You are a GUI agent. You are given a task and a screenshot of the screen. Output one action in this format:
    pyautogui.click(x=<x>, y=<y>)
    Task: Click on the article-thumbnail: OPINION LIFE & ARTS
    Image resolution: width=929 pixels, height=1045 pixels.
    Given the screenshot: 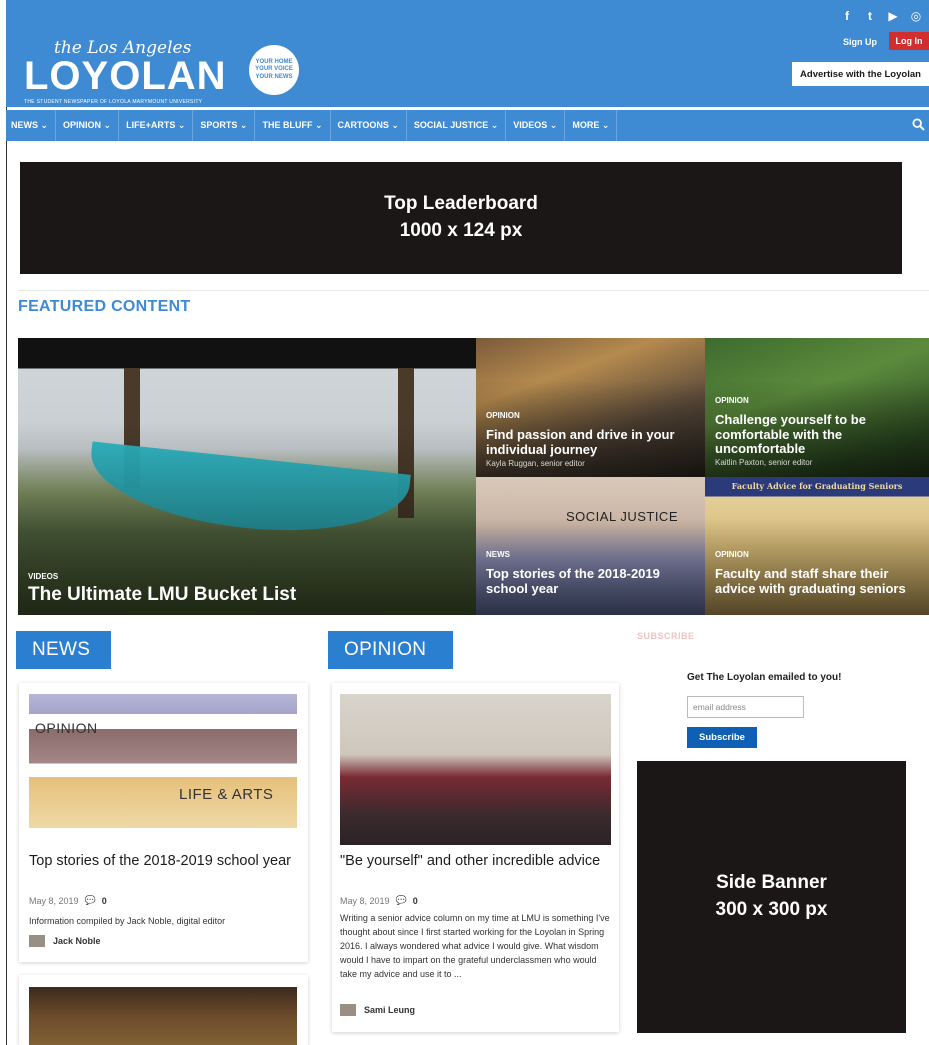 What is the action you would take?
    pyautogui.click(x=163, y=761)
    